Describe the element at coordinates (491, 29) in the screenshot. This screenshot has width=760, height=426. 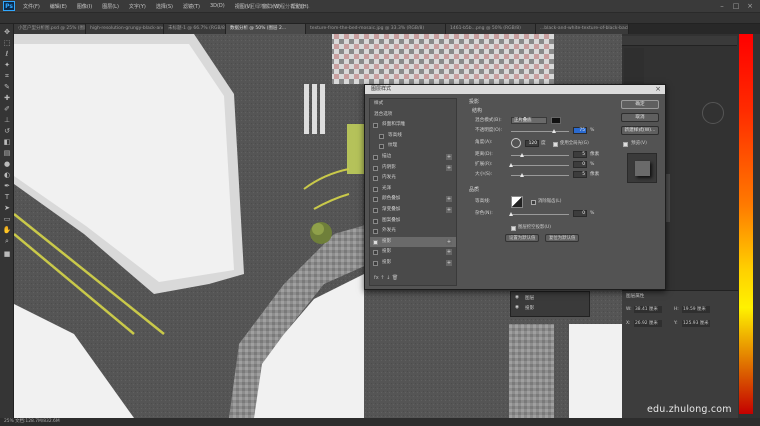
I see `doc-tab: 1461-b5b...png @ 50% (RGB/8)` at that location.